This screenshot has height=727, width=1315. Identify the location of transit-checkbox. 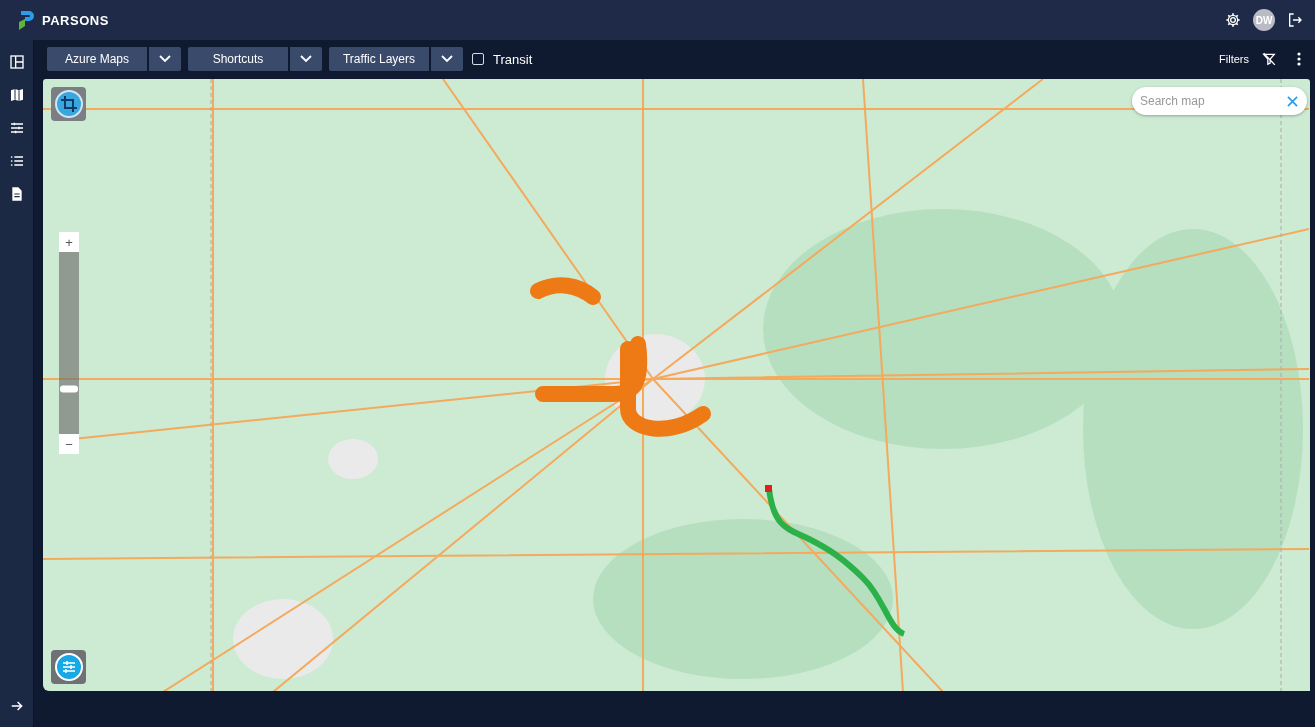
(478, 59).